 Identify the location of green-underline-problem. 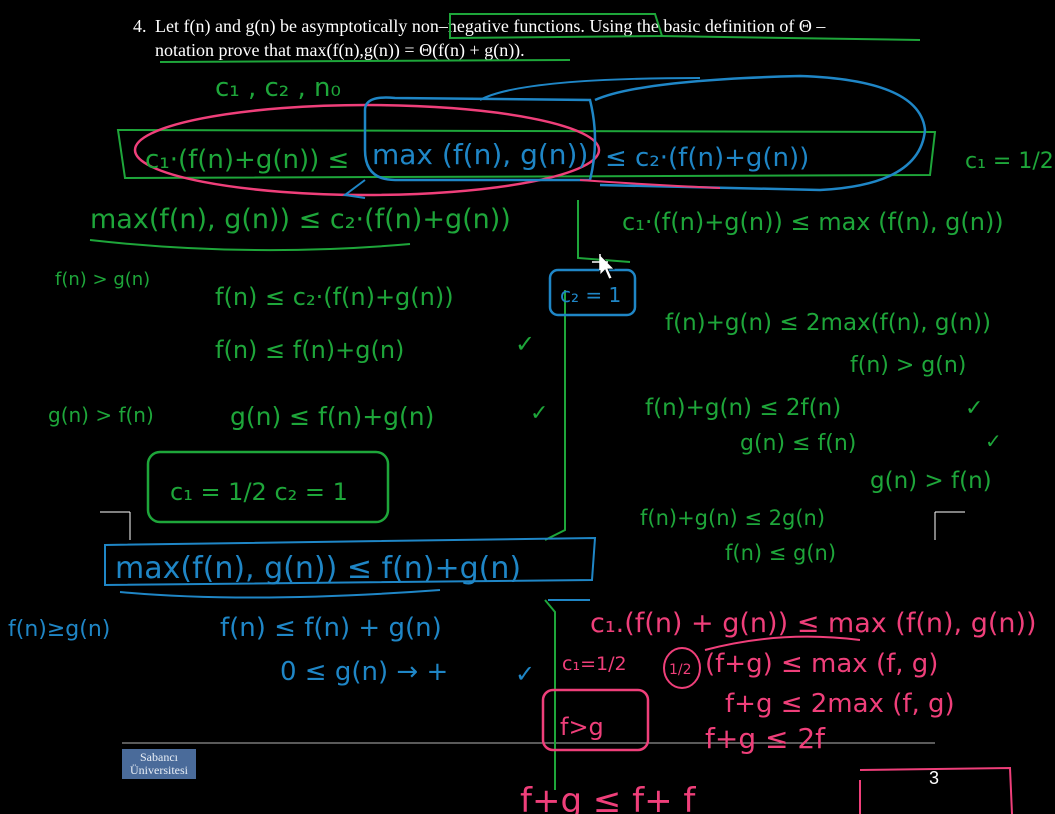
(365, 61).